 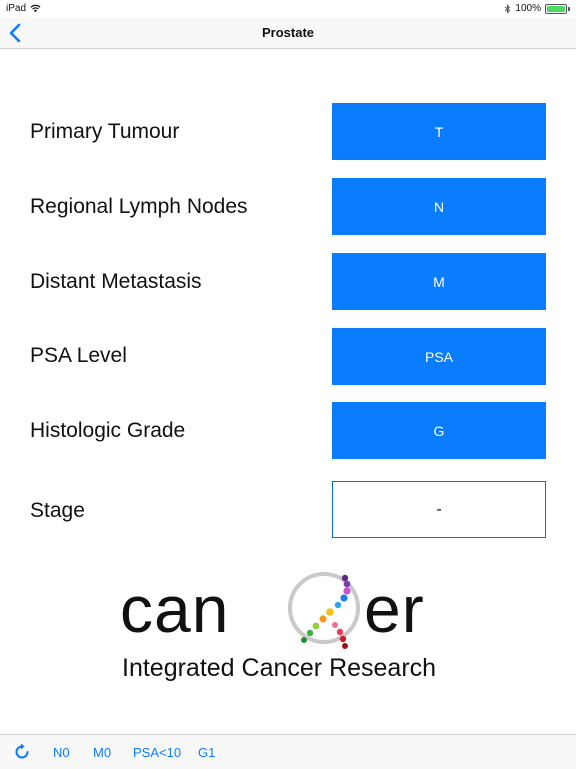 I want to click on primary-tumour-label: Primary Tumour, so click(x=105, y=131).